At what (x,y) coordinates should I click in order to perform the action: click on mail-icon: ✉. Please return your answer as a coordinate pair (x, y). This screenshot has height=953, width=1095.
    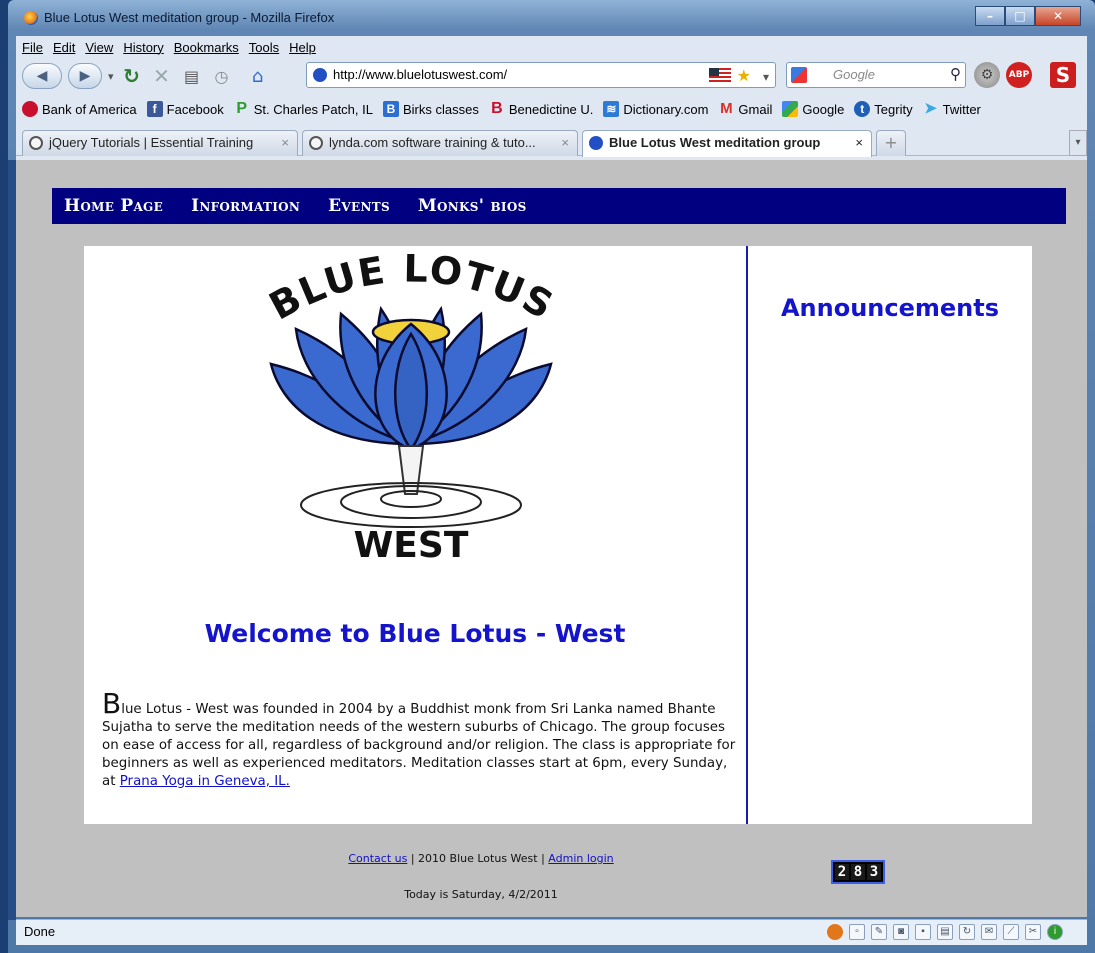
    Looking at the image, I should click on (989, 932).